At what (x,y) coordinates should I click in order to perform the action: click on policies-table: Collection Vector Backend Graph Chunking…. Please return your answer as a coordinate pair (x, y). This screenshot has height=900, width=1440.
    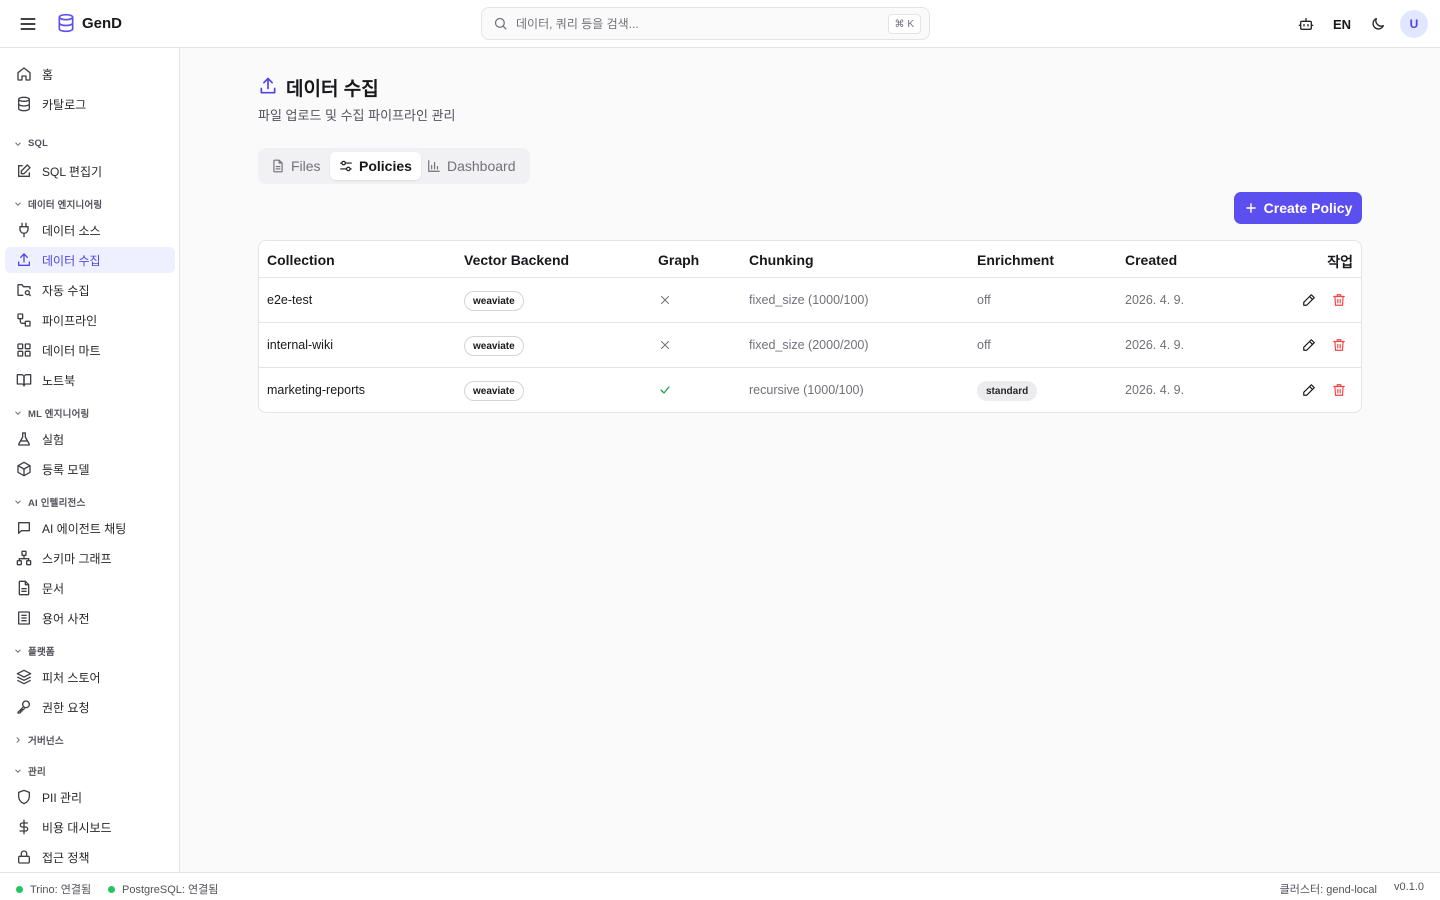
    Looking at the image, I should click on (810, 326).